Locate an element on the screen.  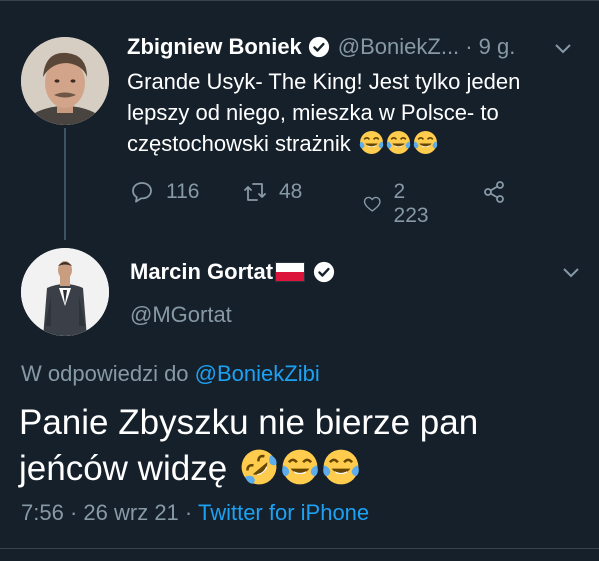
replying-to: W odpowiedzi do @BoniekZibi is located at coordinates (170, 374).